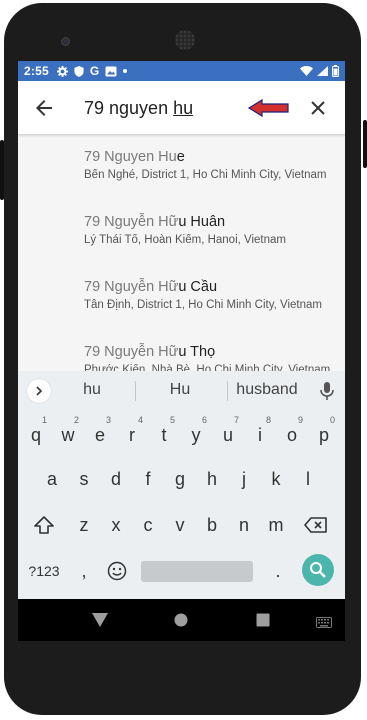  What do you see at coordinates (44, 108) in the screenshot?
I see `back-arrow-icon` at bounding box center [44, 108].